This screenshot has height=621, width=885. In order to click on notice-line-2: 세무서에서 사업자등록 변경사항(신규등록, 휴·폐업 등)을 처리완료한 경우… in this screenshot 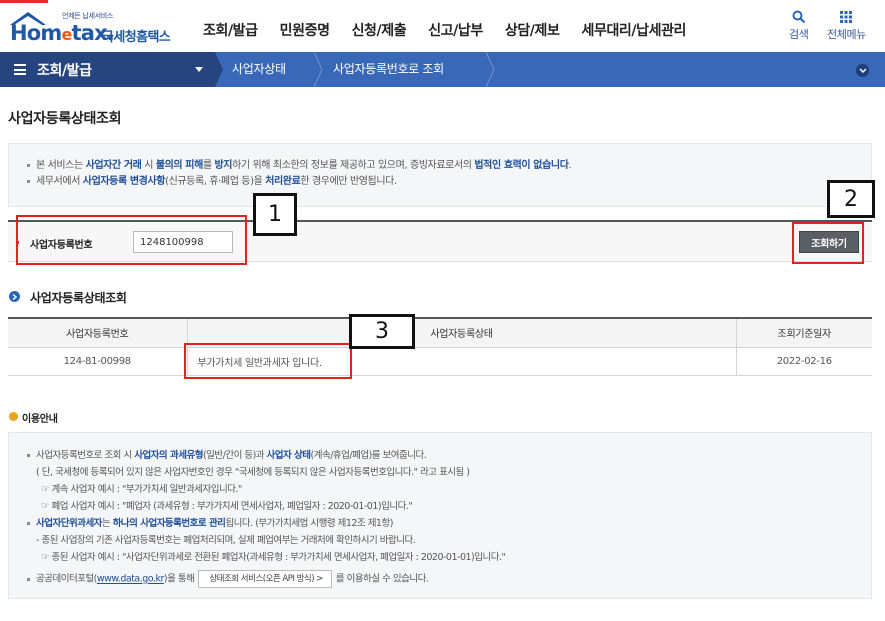, I will do `click(449, 182)`.